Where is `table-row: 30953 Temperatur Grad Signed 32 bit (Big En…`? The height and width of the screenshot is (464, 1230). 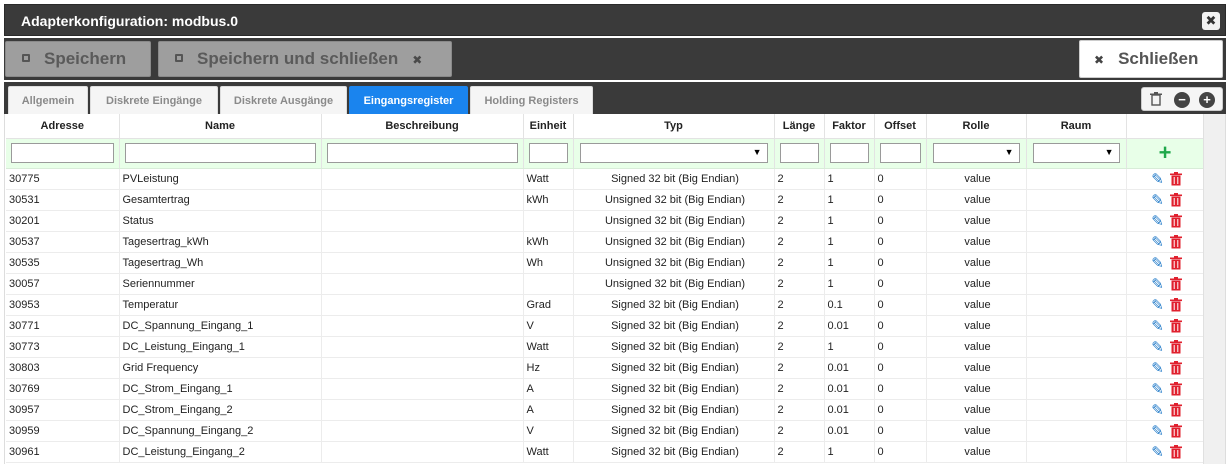
table-row: 30953 Temperatur Grad Signed 32 bit (Big En… is located at coordinates (605, 305).